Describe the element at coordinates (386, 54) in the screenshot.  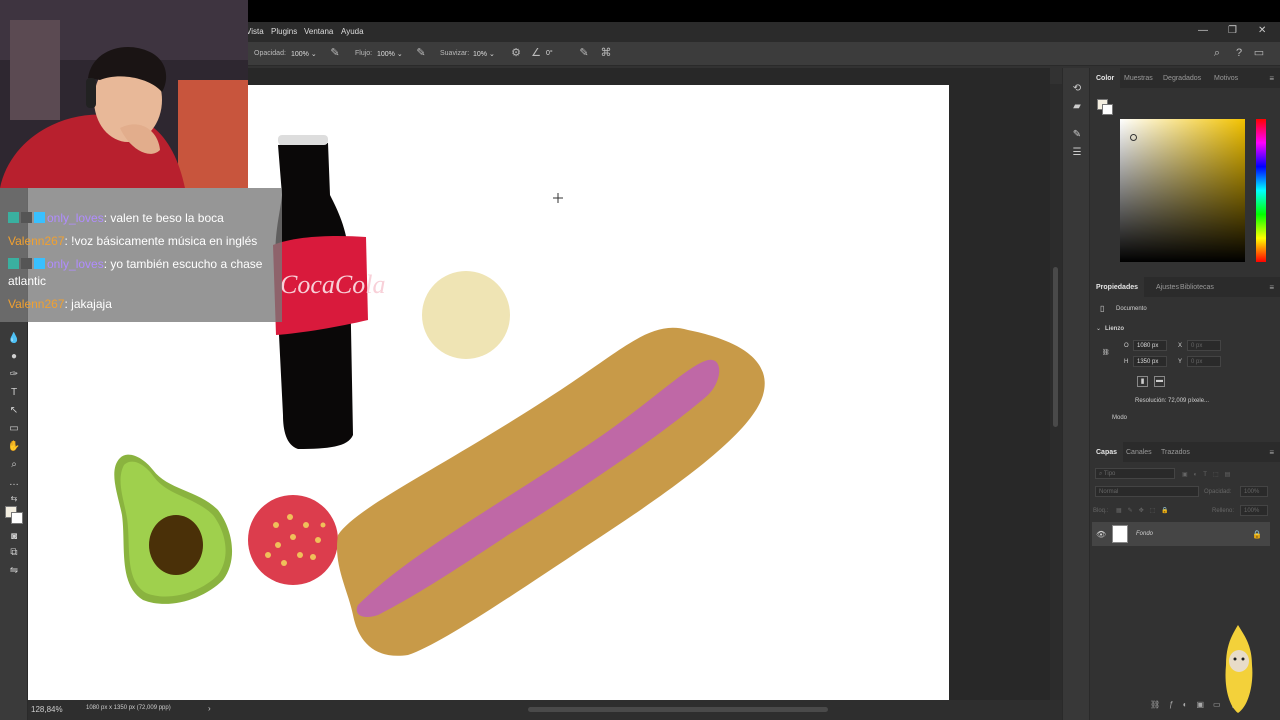
I see `flow-value: 100%` at that location.